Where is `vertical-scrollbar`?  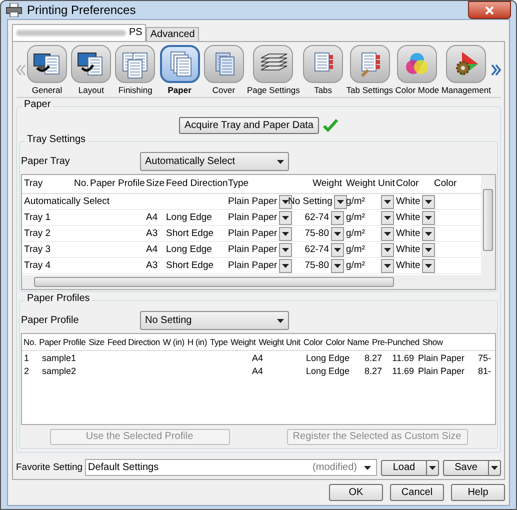
vertical-scrollbar is located at coordinates (488, 232).